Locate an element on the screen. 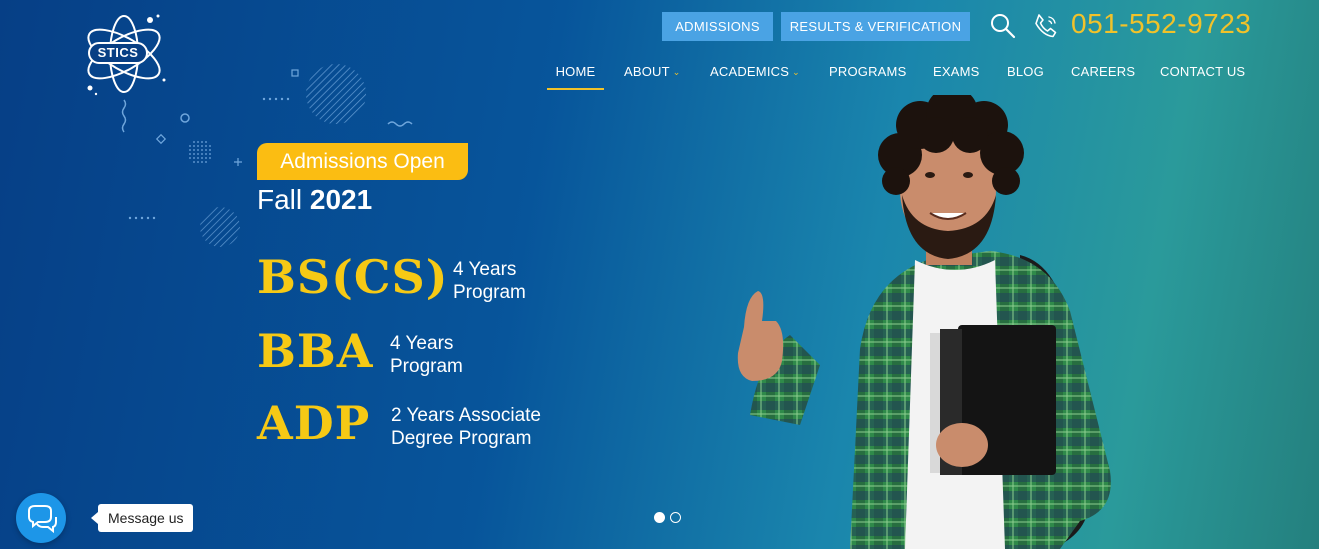 The width and height of the screenshot is (1319, 549). message-us-label: Message us is located at coordinates (142, 518).